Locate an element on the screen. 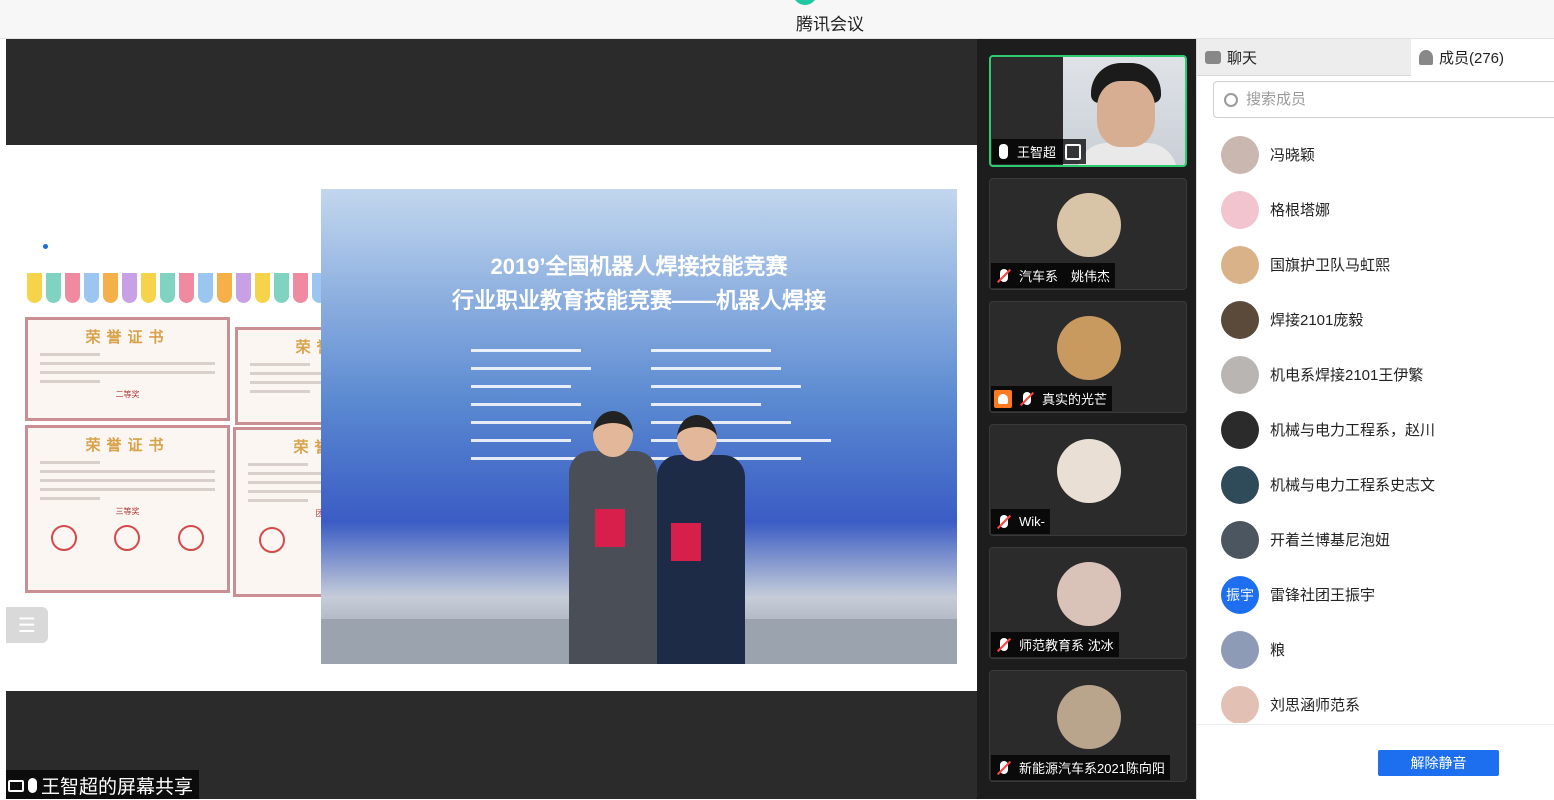  member-name: 格根塔娜 is located at coordinates (1300, 210).